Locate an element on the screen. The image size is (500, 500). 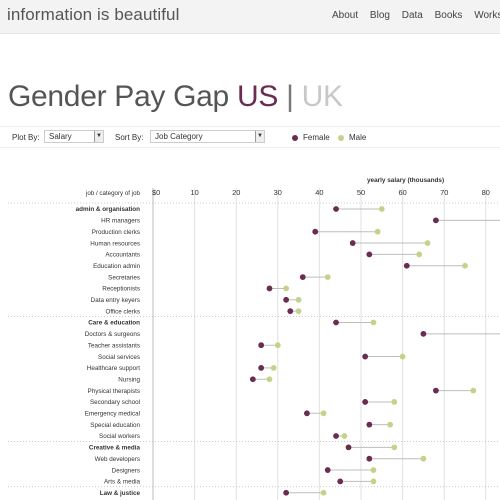
nav-item-workshops: Workshops is located at coordinates (487, 15).